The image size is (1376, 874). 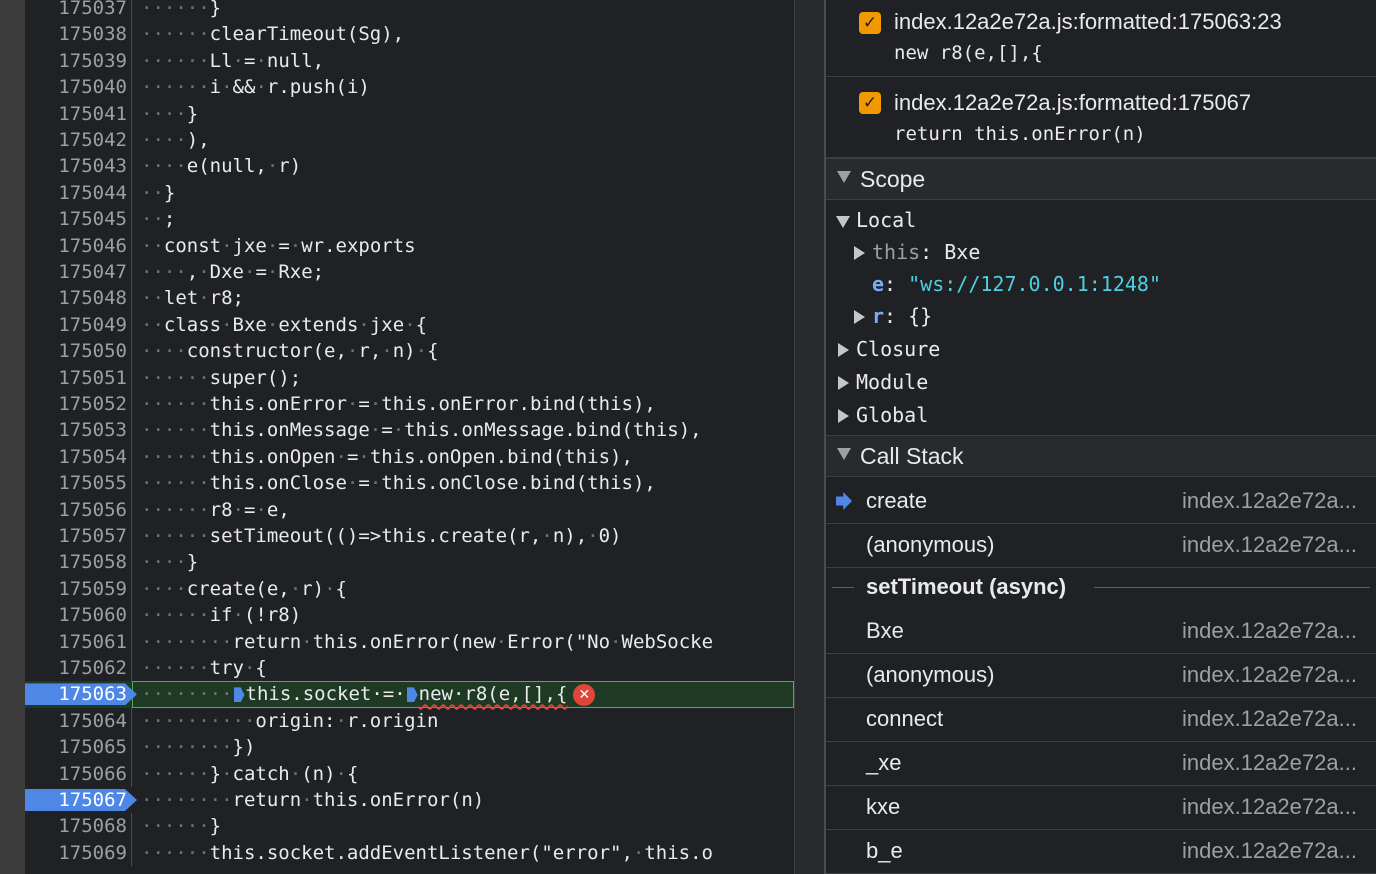 I want to click on line-number: 175054, so click(x=78, y=457).